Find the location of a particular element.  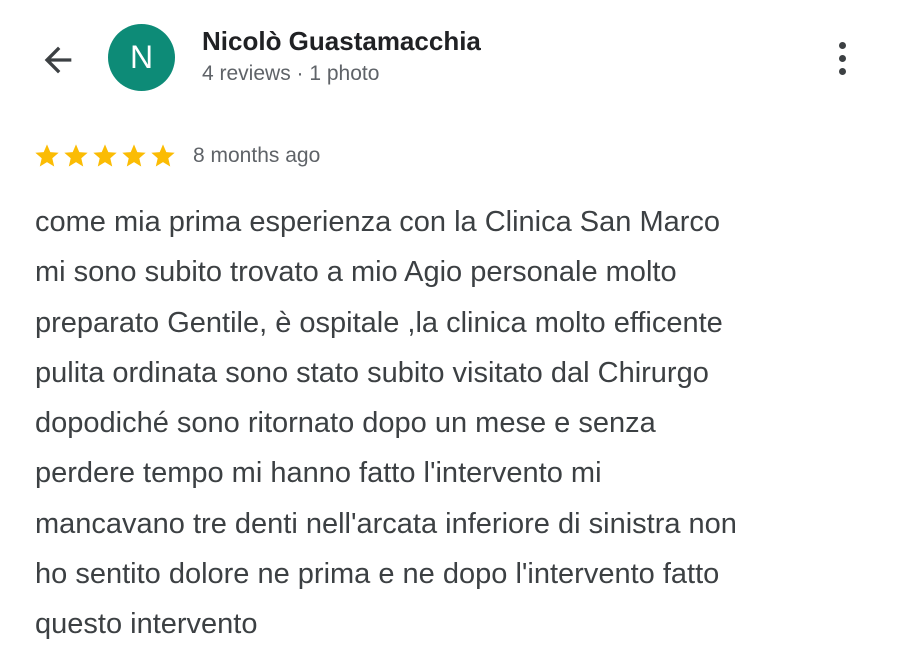

back-button is located at coordinates (58, 60).